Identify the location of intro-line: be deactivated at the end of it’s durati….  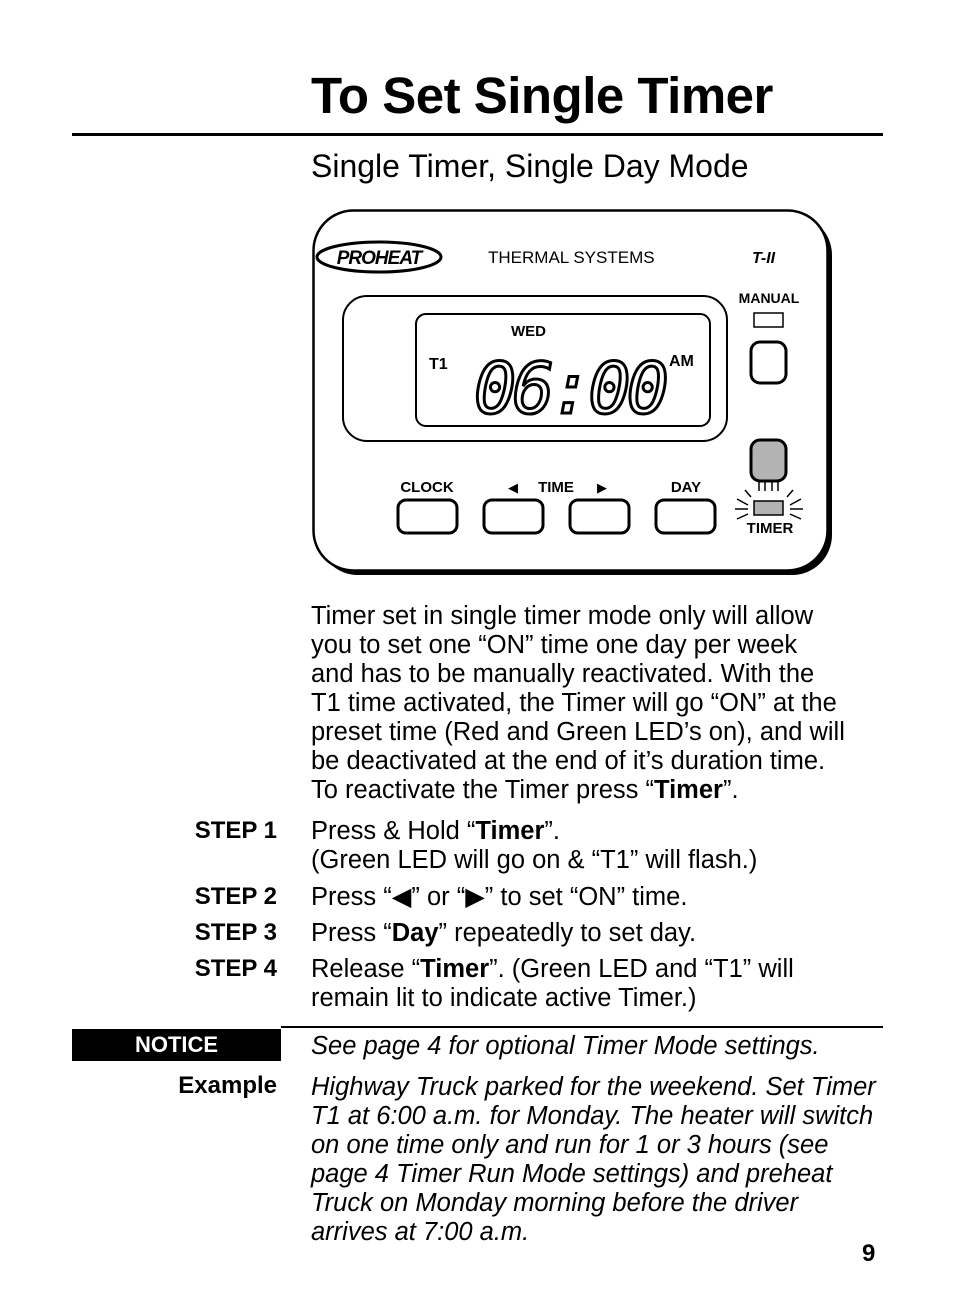
(568, 761).